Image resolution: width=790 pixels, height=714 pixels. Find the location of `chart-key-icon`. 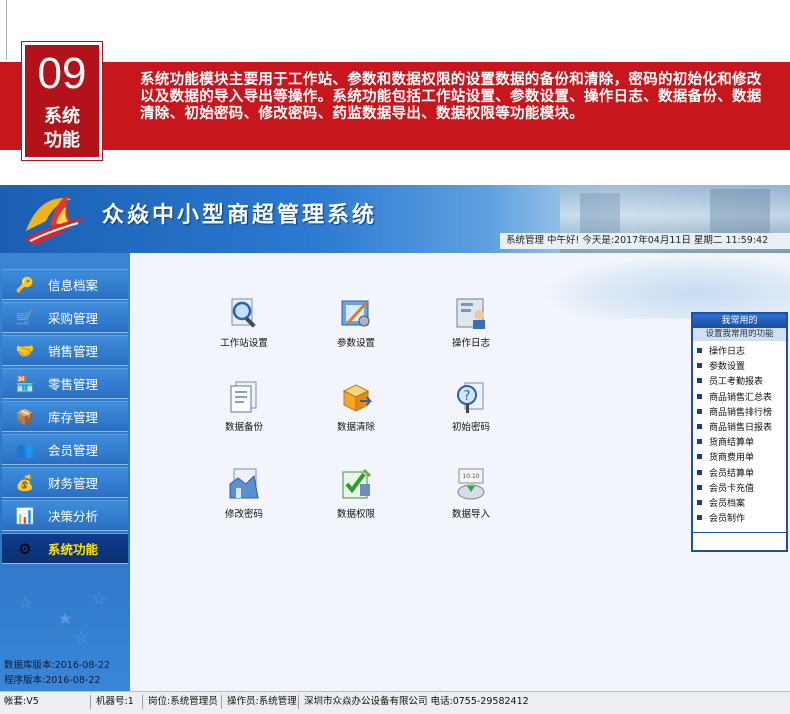

chart-key-icon is located at coordinates (244, 483).